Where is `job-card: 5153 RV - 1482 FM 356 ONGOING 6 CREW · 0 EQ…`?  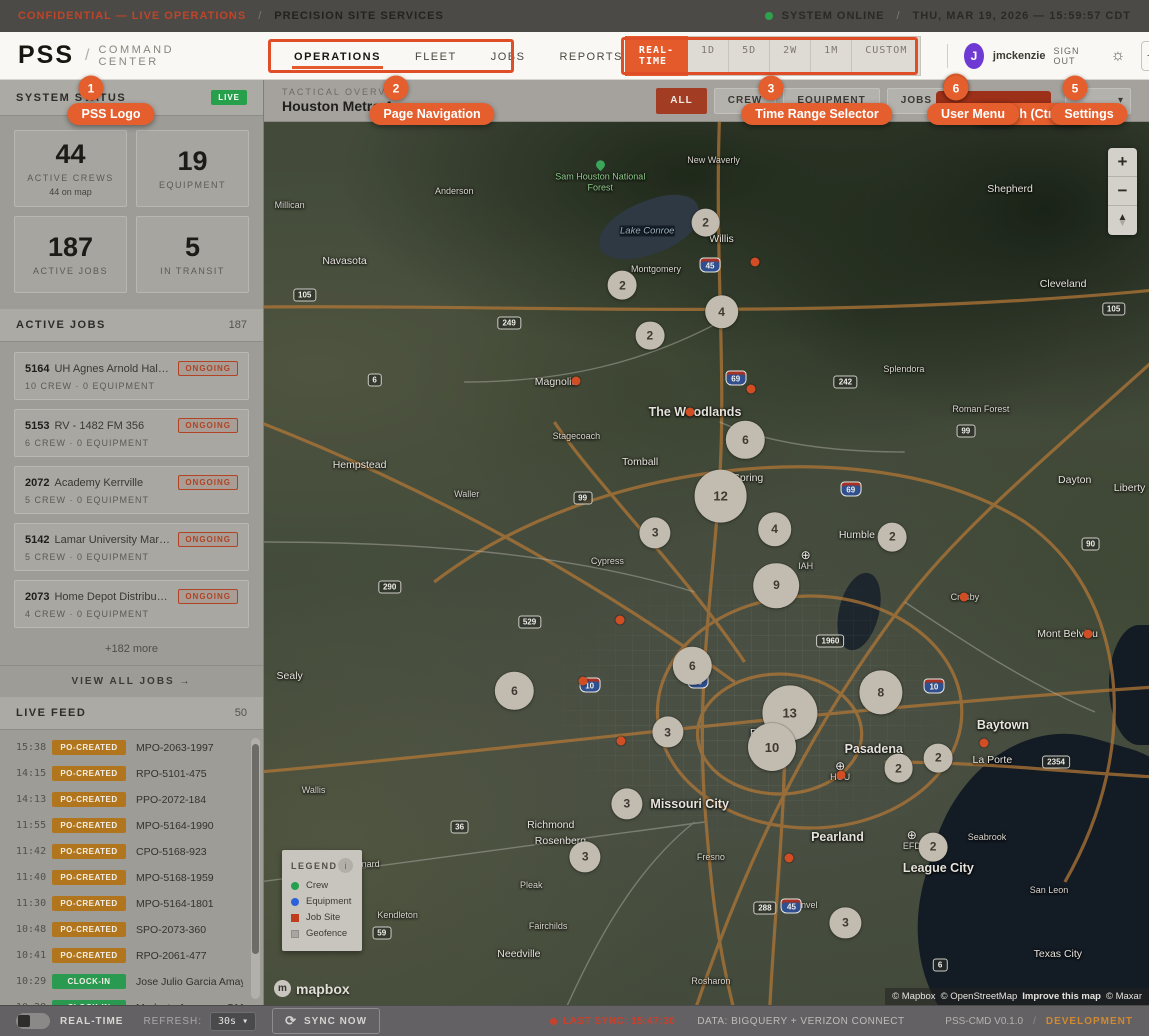 job-card: 5153 RV - 1482 FM 356 ONGOING 6 CREW · 0 EQ… is located at coordinates (131, 433).